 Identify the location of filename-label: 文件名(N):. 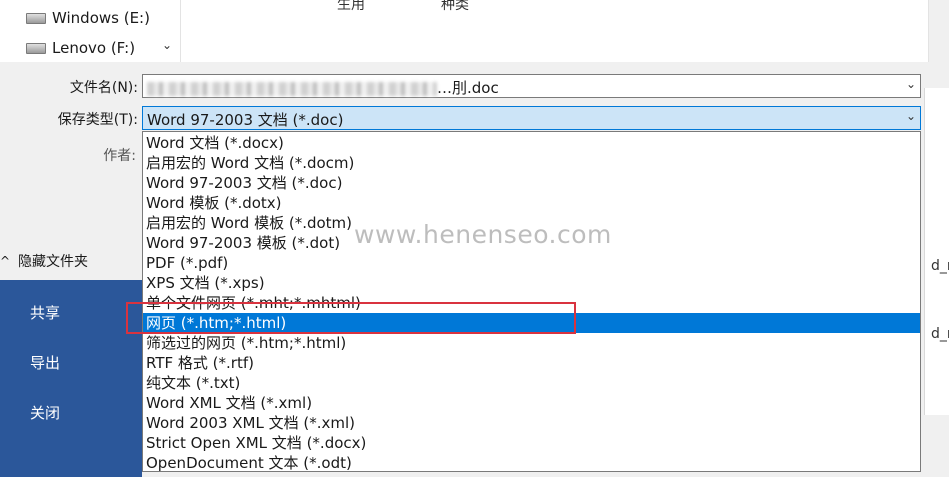
(103, 88).